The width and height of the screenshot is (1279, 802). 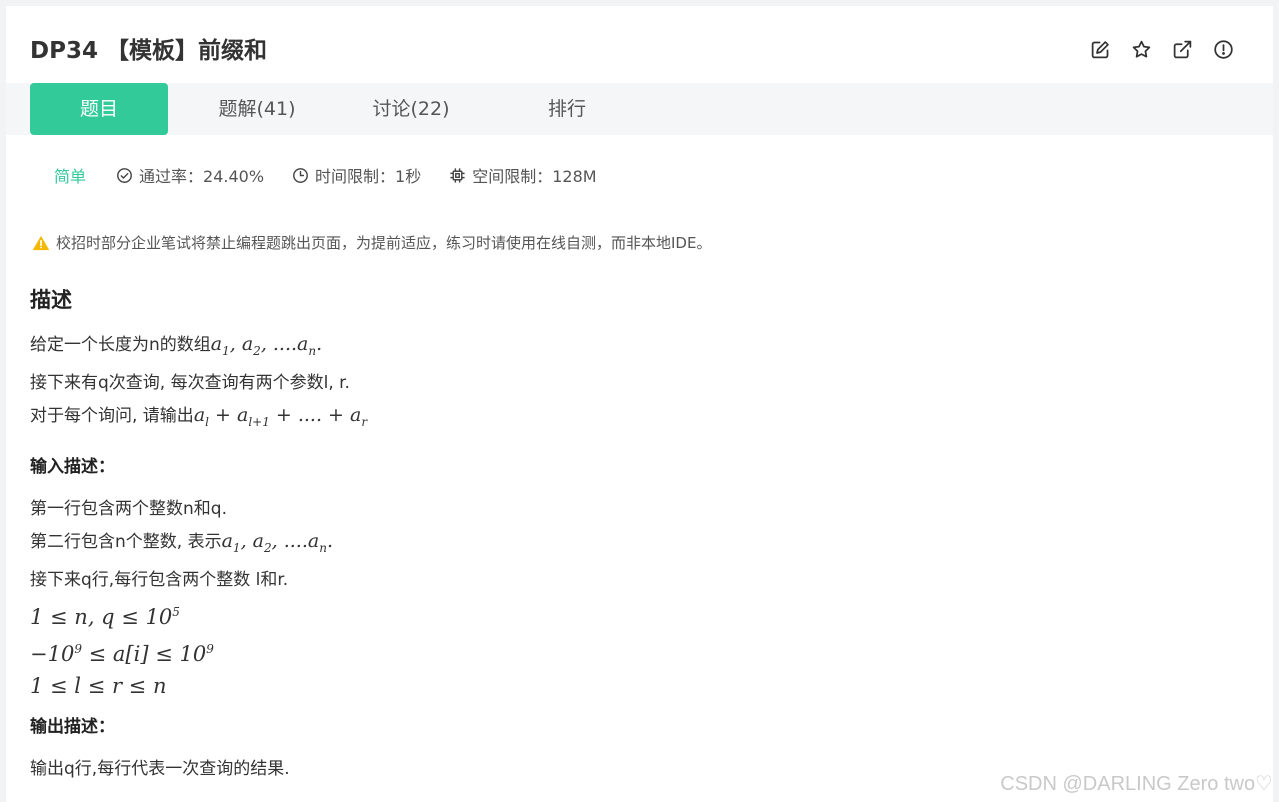 What do you see at coordinates (457, 175) in the screenshot?
I see `chip-icon` at bounding box center [457, 175].